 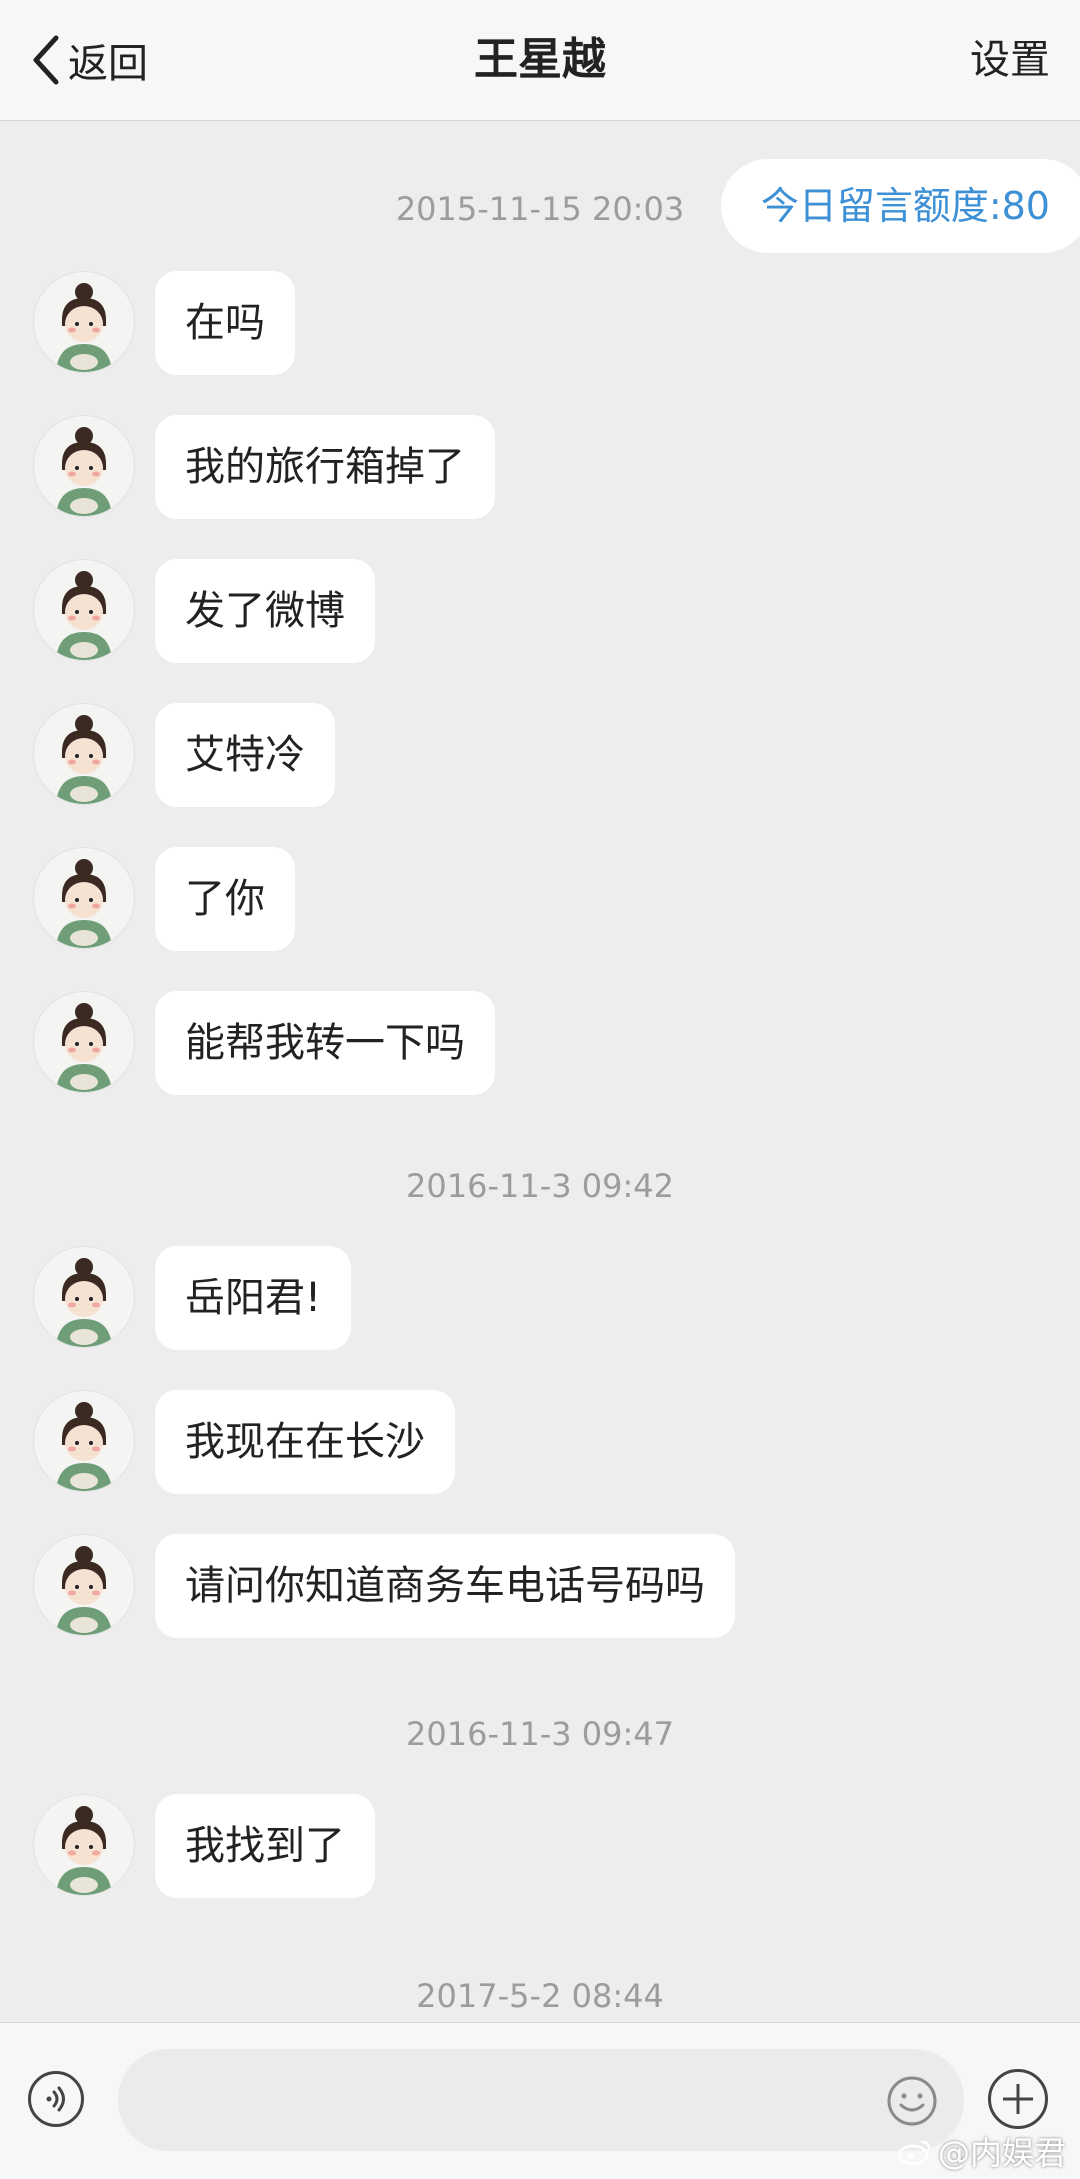 What do you see at coordinates (325, 1043) in the screenshot?
I see `message-bubble: 能帮我转一下吗` at bounding box center [325, 1043].